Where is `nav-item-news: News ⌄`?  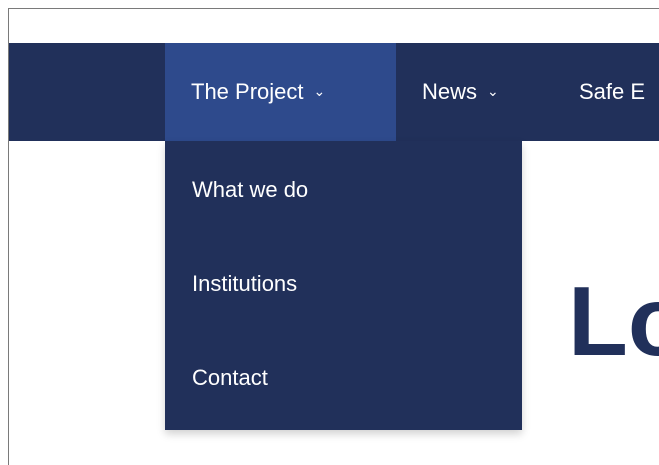 nav-item-news: News ⌄ is located at coordinates (460, 92).